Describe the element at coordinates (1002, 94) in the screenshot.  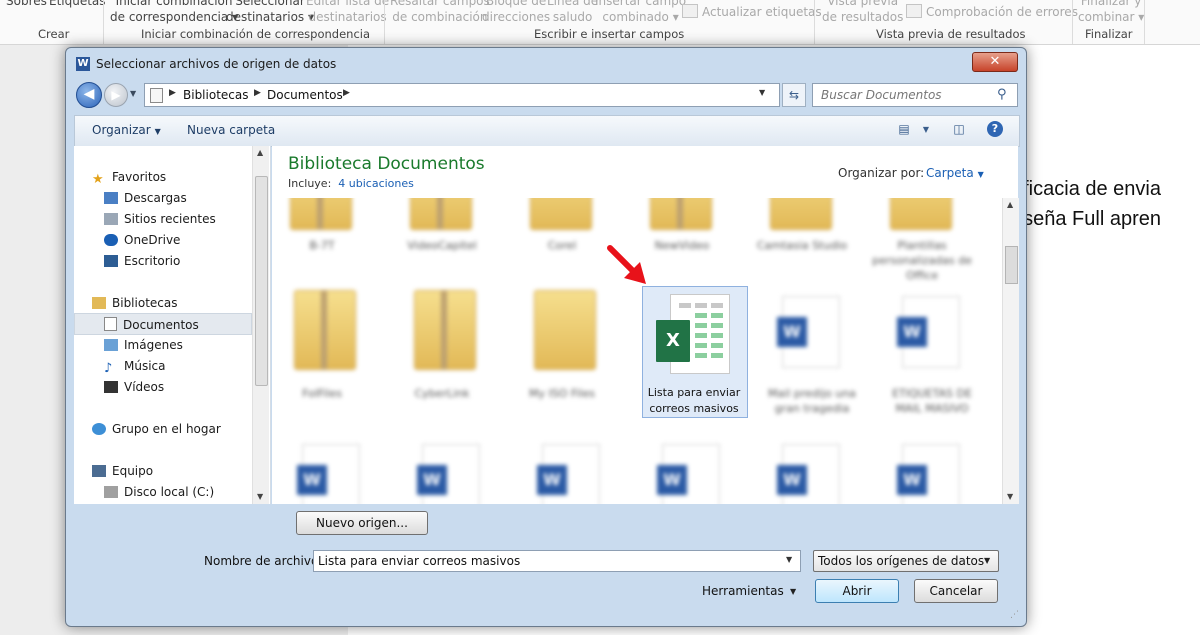
I see `search-icon: ⚲` at that location.